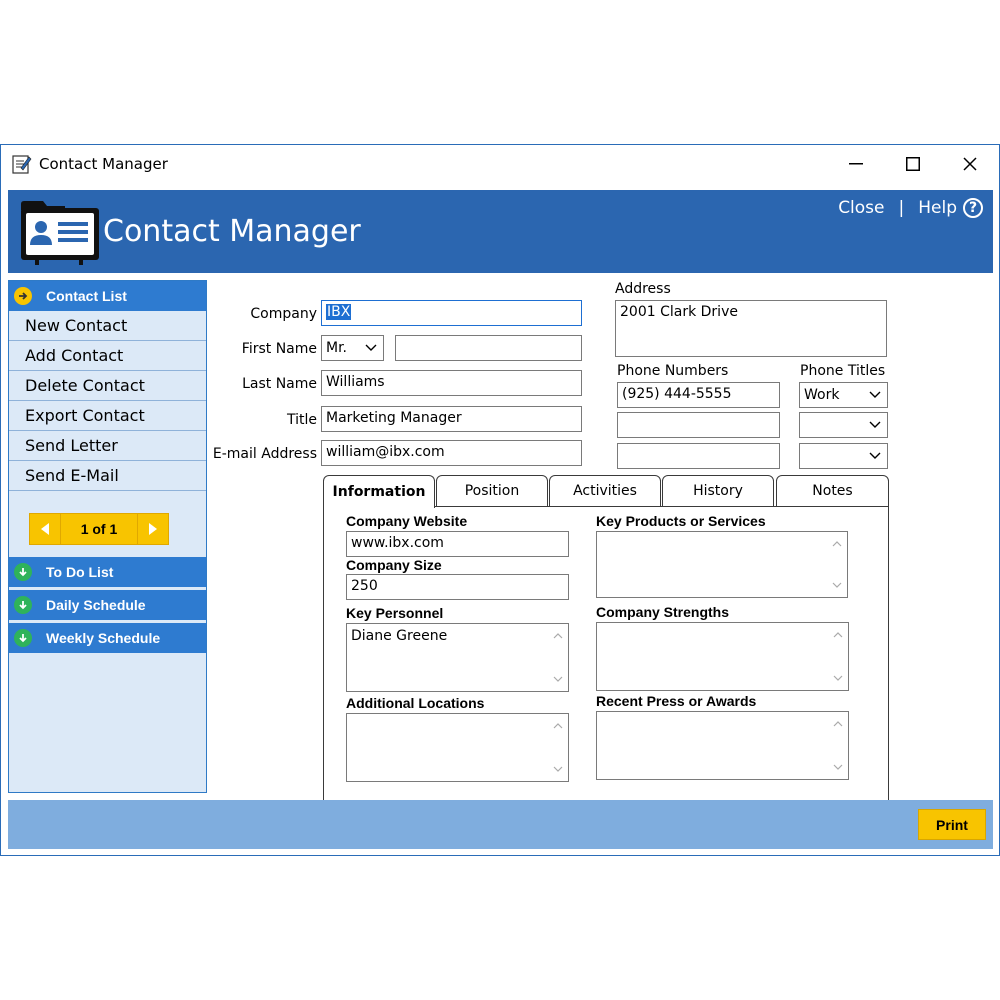  What do you see at coordinates (937, 208) in the screenshot?
I see `help-label: Help` at bounding box center [937, 208].